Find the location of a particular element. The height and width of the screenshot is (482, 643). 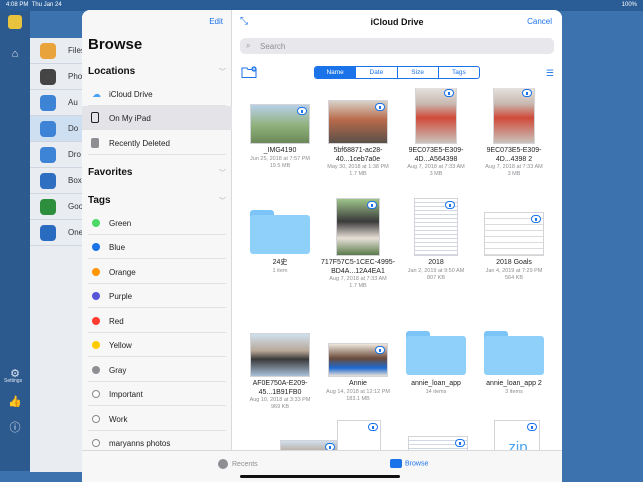

chevron-down-icon: ﹀ is located at coordinates (222, 173).